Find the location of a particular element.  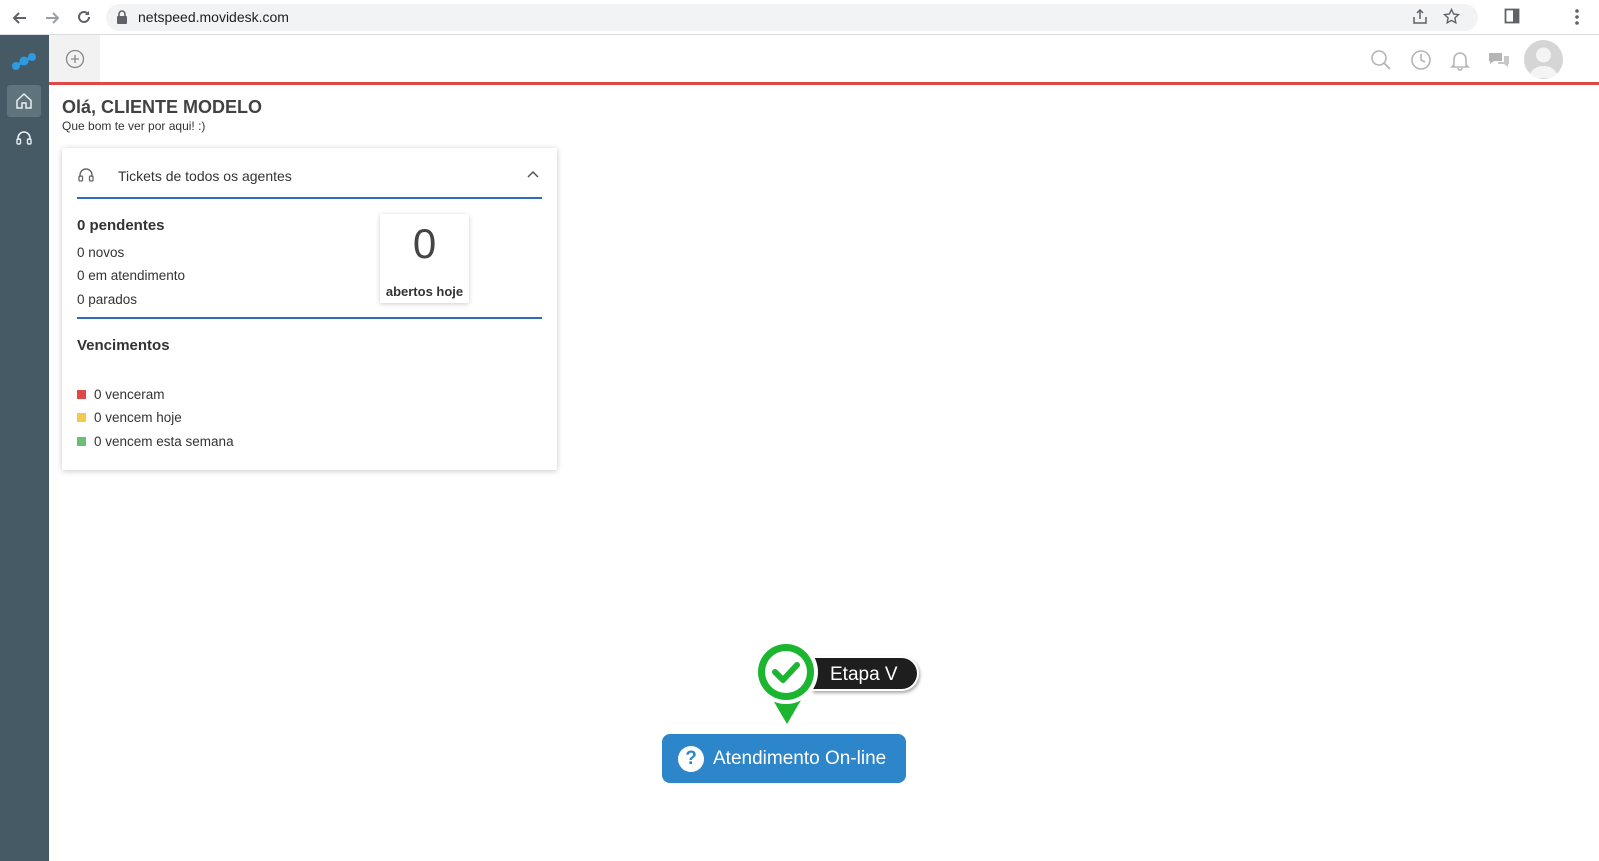

chevron-up-icon is located at coordinates (533, 174).